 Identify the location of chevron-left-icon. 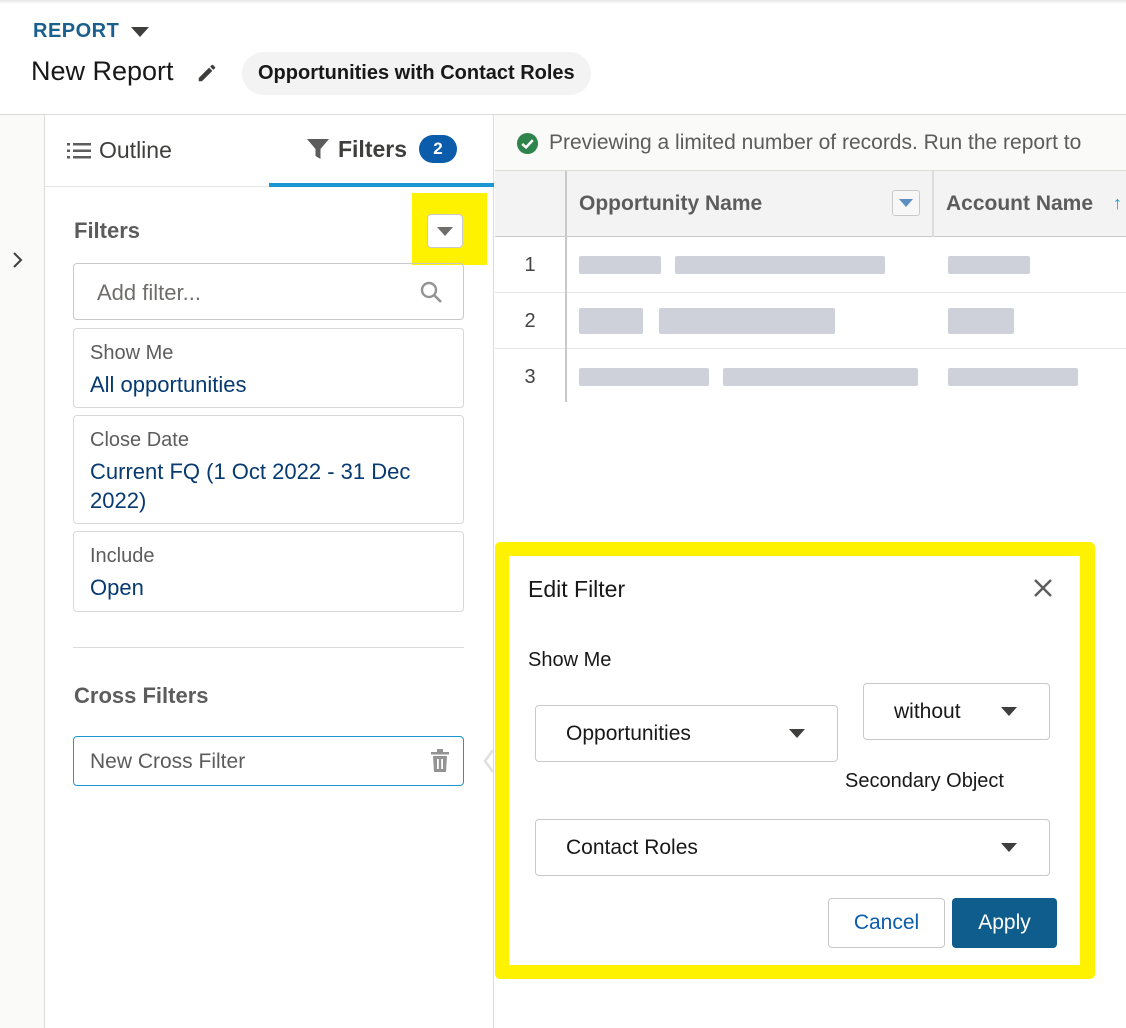
(489, 761).